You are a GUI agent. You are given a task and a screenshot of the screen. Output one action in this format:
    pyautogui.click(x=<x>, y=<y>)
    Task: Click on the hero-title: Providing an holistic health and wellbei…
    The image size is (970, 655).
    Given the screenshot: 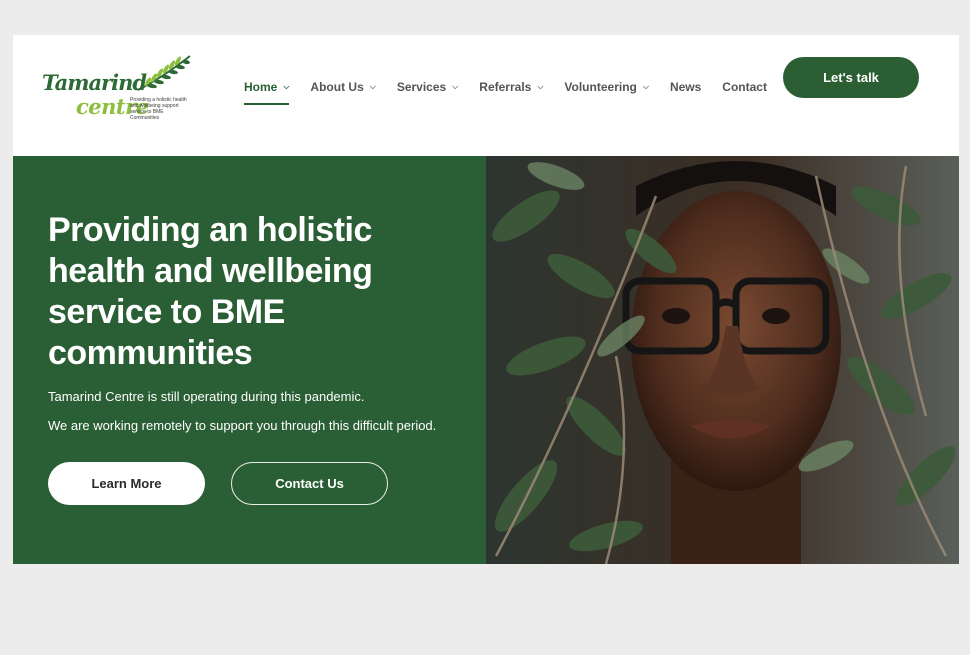 What is the action you would take?
    pyautogui.click(x=210, y=291)
    